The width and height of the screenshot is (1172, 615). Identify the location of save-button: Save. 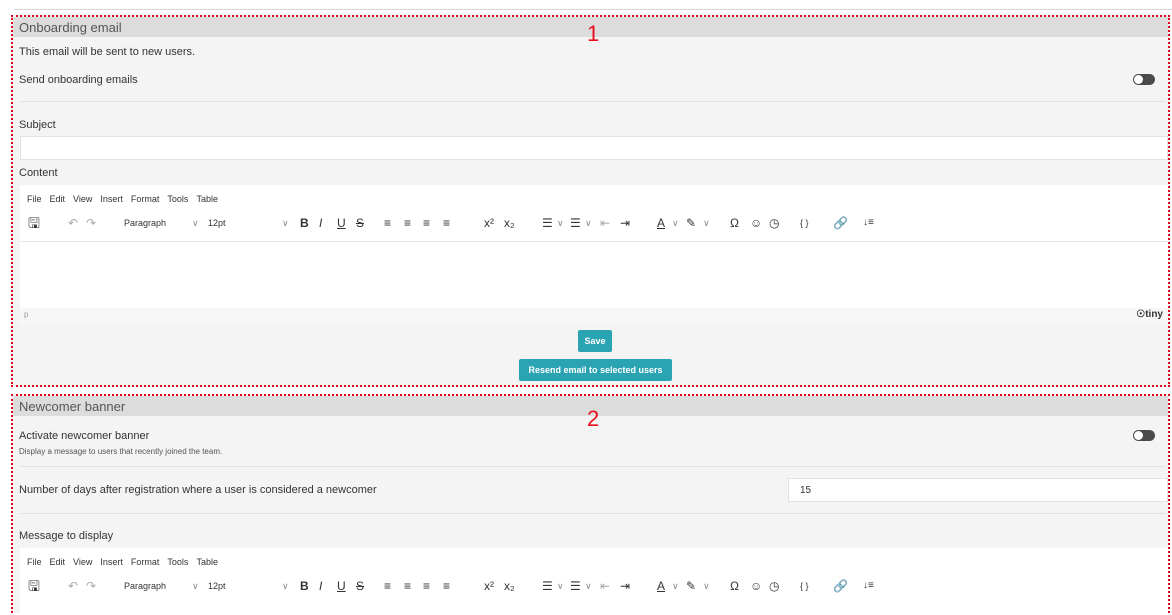
(595, 341).